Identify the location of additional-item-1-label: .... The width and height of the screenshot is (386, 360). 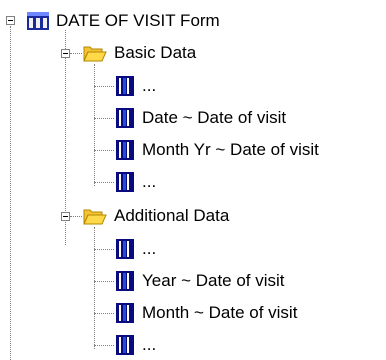
(149, 248).